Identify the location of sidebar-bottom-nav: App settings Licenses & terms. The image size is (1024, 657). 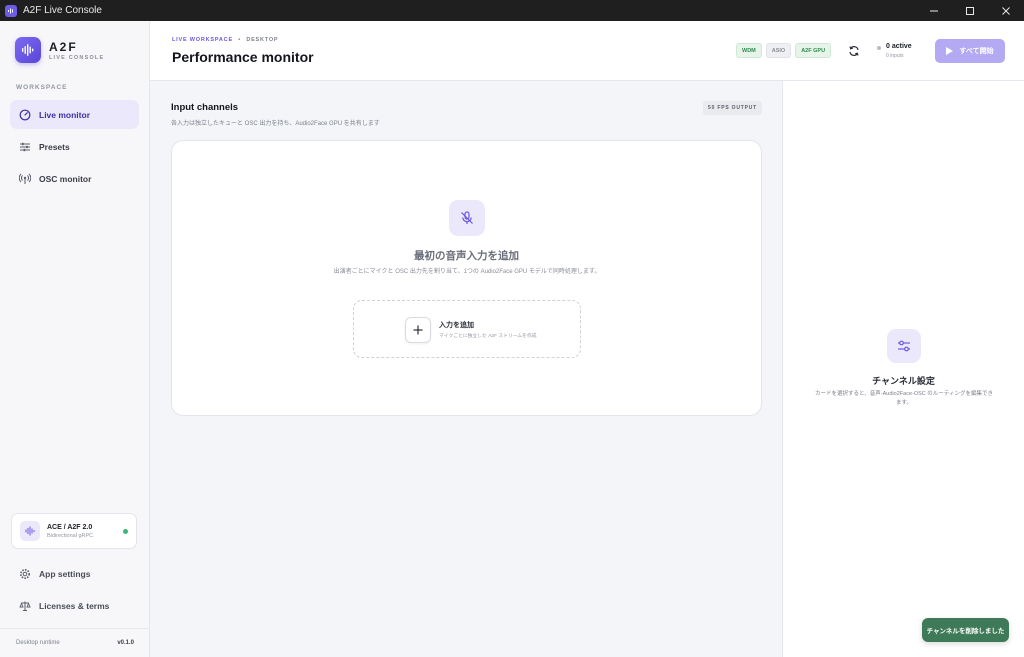
(74, 591).